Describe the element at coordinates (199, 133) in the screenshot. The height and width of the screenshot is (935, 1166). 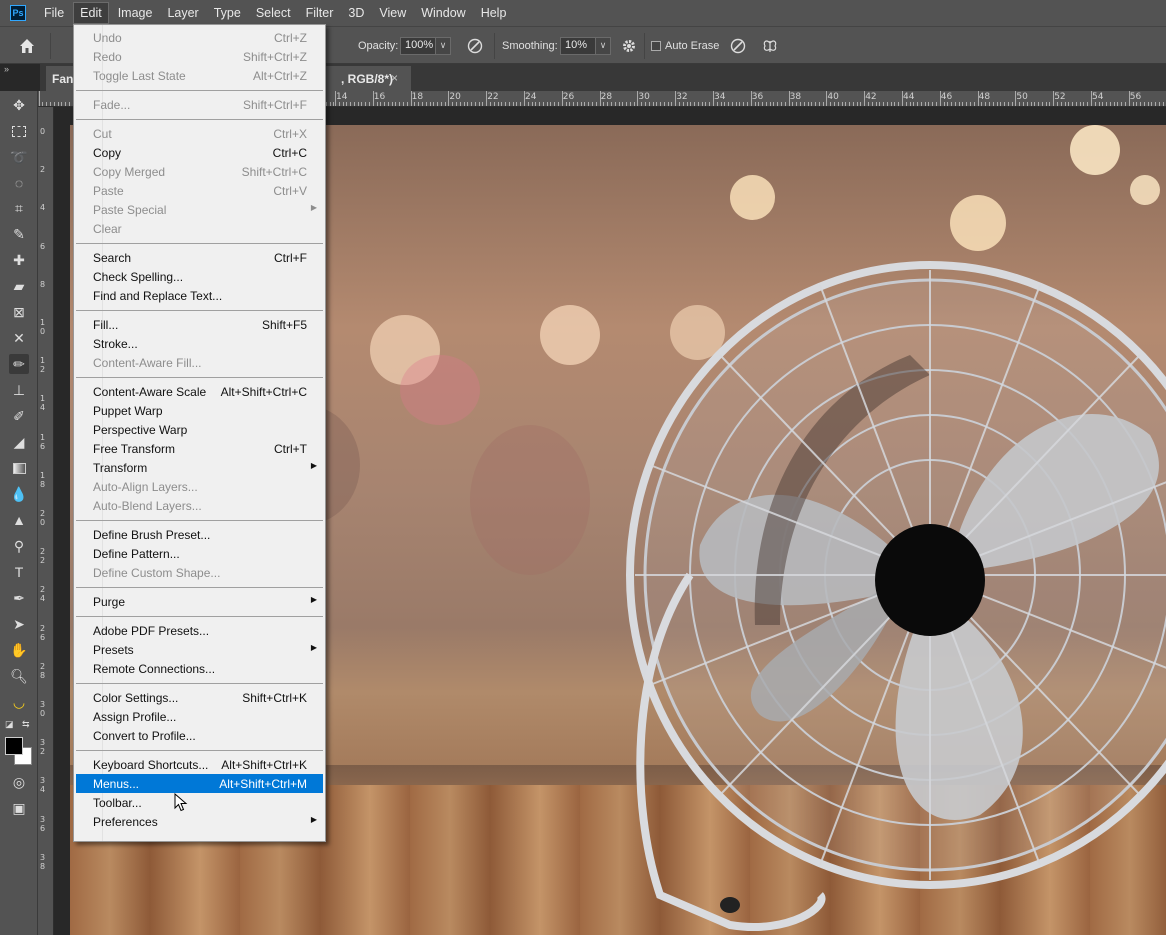
I see `menu-item-cut: Cut Ctrl+X` at that location.